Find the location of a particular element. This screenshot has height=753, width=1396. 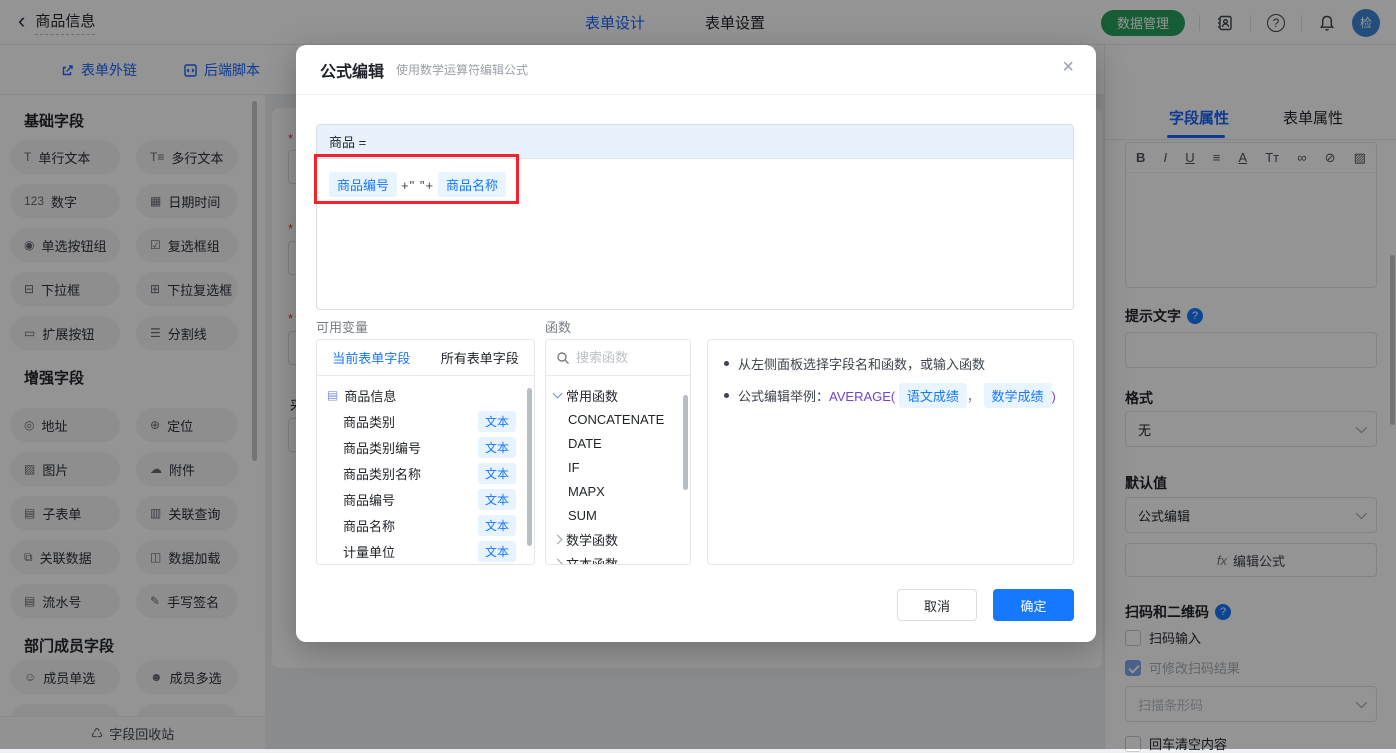

tree-field-label: 商品类别编号 is located at coordinates (382, 448).